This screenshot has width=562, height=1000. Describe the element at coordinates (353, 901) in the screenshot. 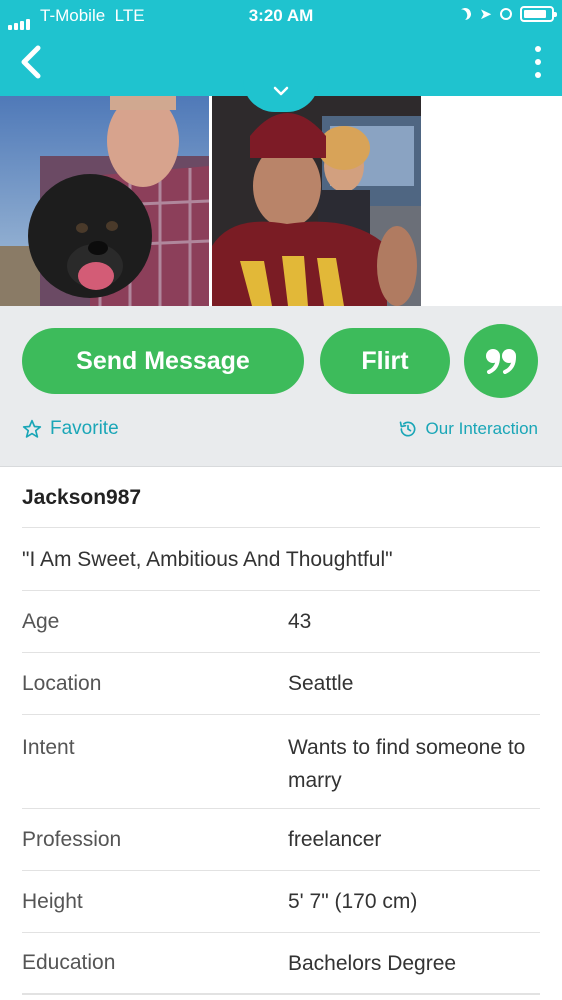

I see `detail-value: 5' 7" (170 cm)` at that location.